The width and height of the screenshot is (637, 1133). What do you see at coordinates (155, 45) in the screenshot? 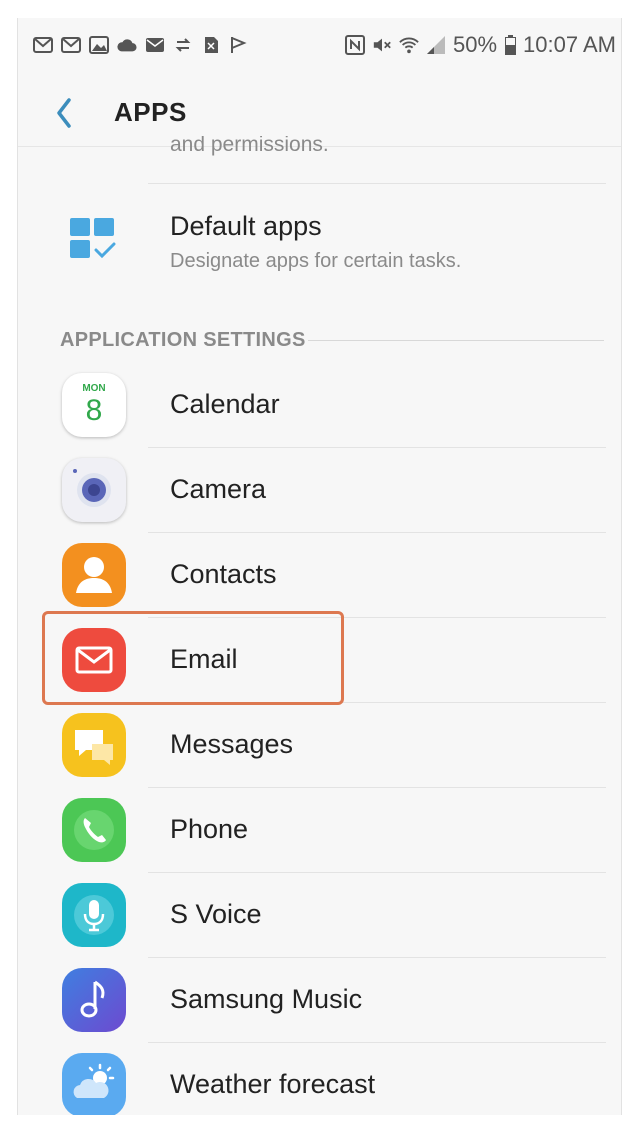
I see `mail-icon` at bounding box center [155, 45].